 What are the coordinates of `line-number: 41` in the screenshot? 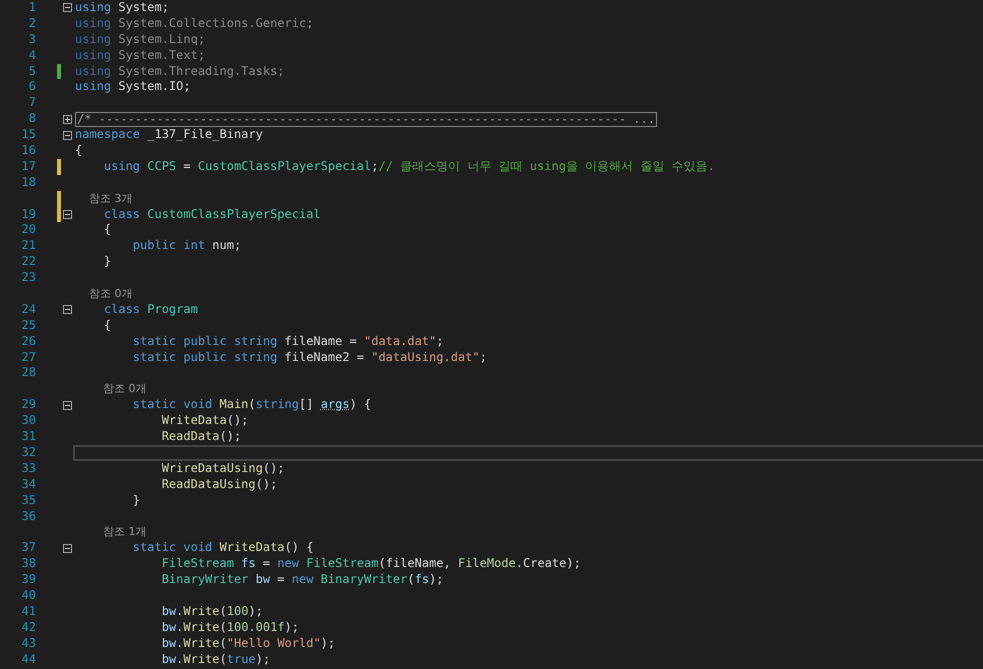 It's located at (29, 611).